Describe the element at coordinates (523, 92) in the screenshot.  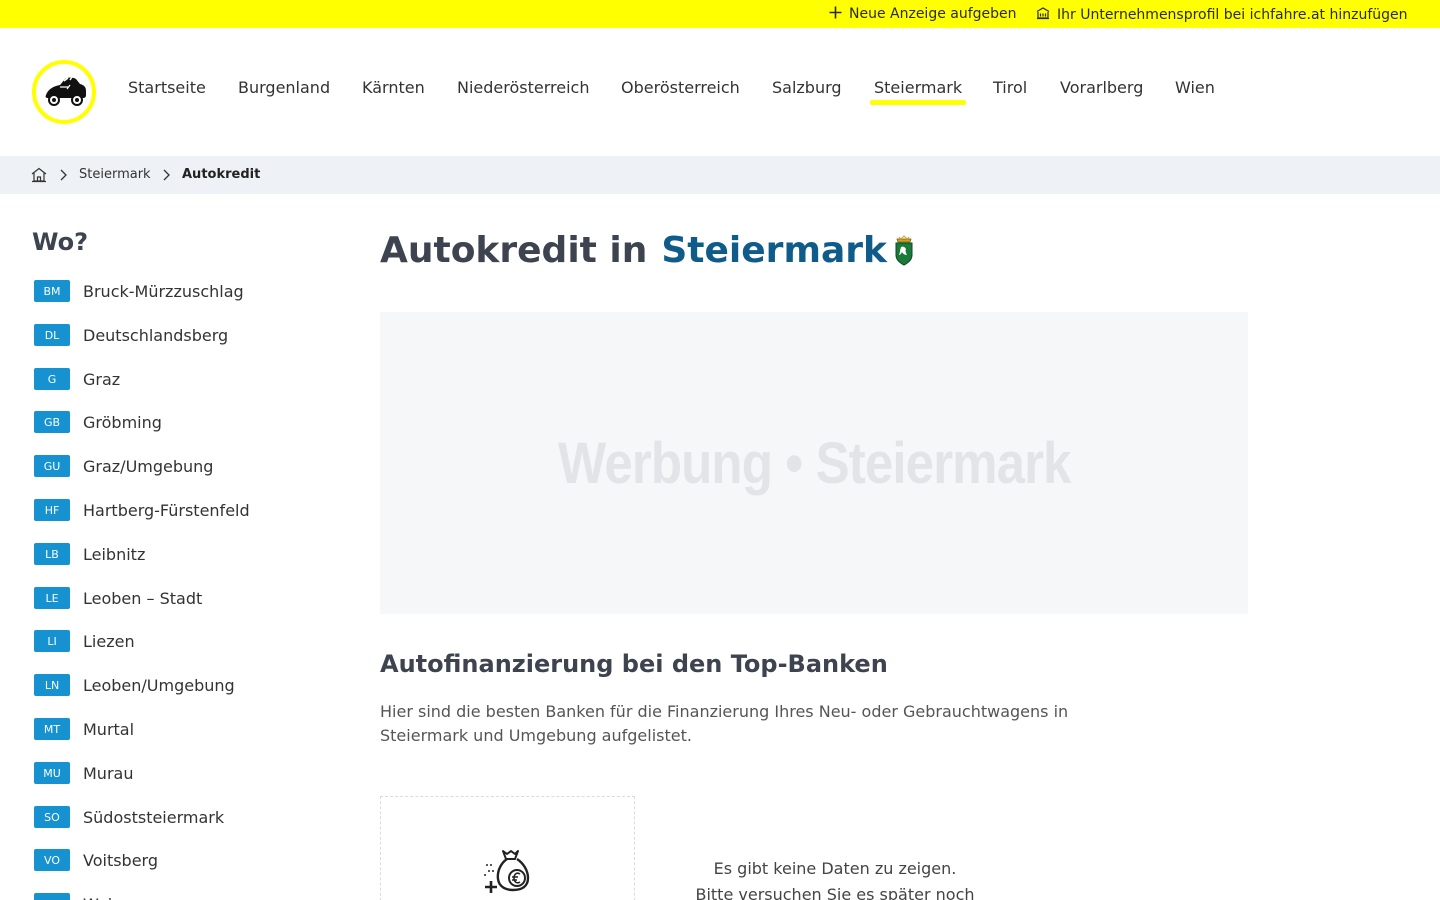
I see `nav-item-niederoesterreich: Niederösterreich` at that location.